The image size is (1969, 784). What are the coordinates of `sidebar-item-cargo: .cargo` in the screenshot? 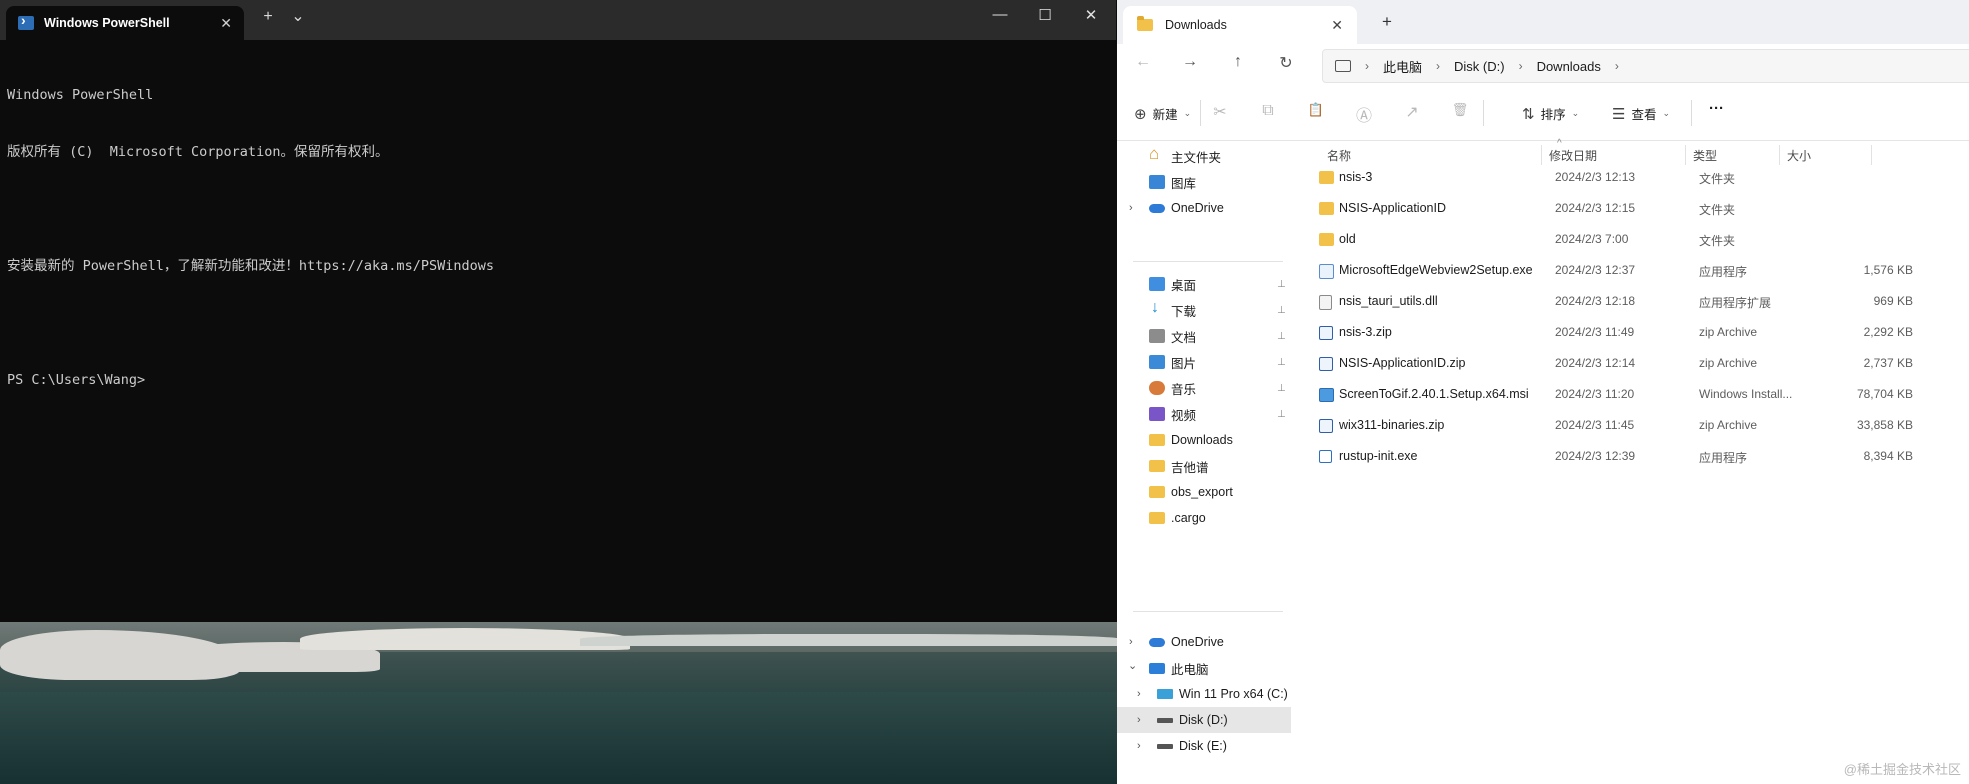 It's located at (1204, 518).